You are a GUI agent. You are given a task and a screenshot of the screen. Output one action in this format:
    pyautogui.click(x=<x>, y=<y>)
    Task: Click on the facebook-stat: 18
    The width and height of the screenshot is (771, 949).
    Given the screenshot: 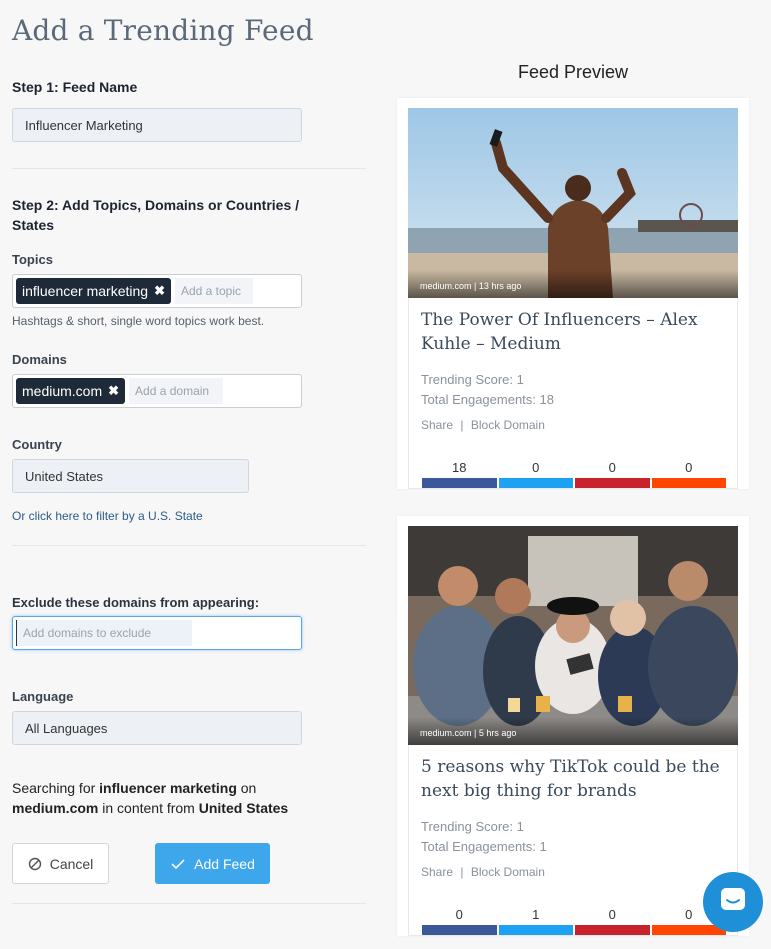 What is the action you would take?
    pyautogui.click(x=459, y=473)
    